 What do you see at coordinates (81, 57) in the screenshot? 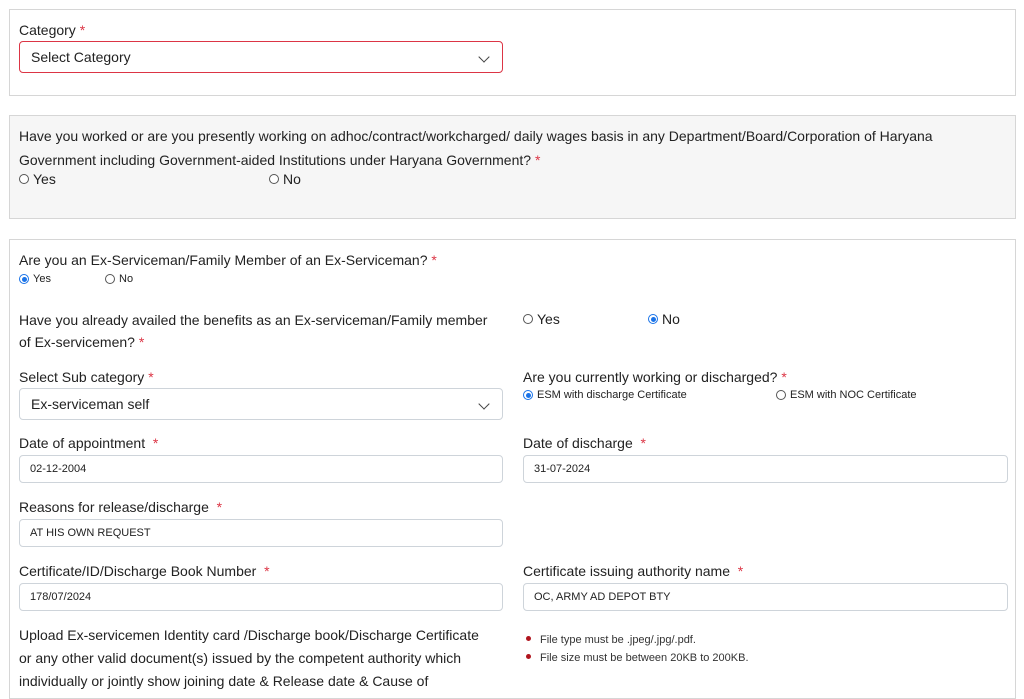
I see `category-selected-value: Select Category` at bounding box center [81, 57].